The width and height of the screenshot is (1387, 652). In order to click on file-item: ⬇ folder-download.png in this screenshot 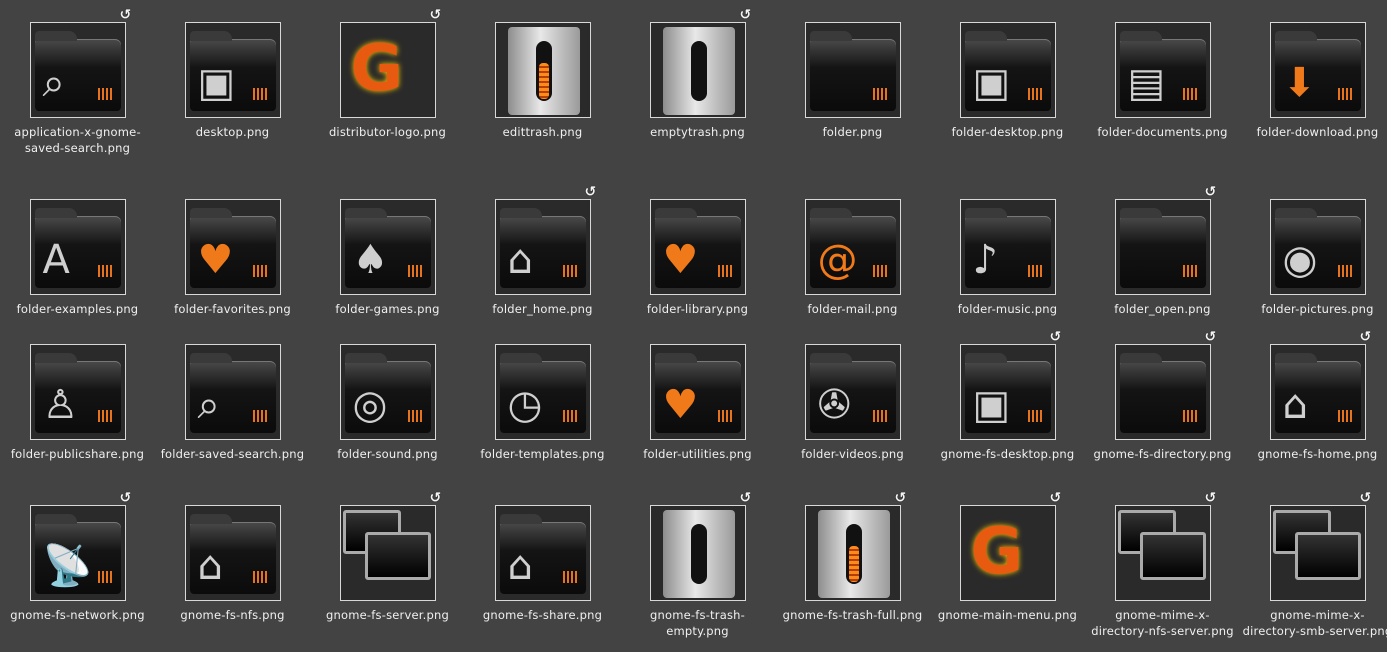, I will do `click(1313, 81)`.